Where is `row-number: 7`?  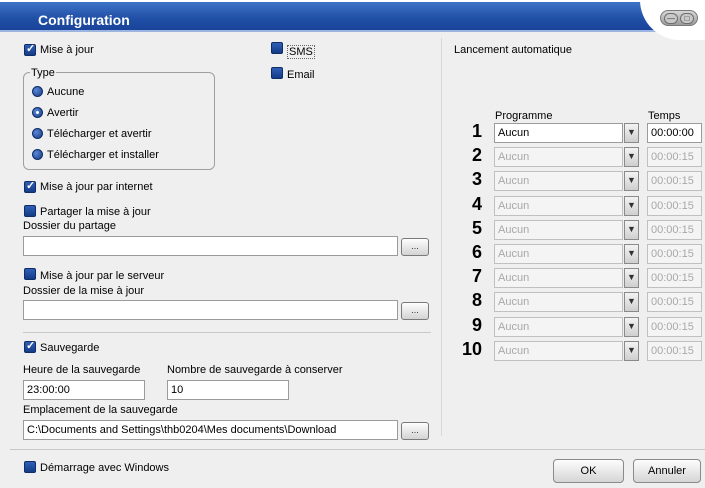
row-number: 7 is located at coordinates (476, 276).